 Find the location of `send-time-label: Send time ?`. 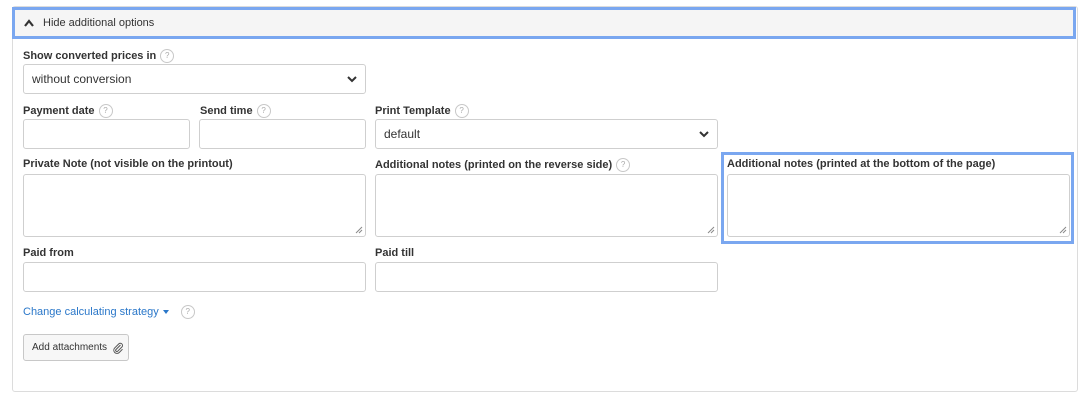

send-time-label: Send time ? is located at coordinates (235, 111).